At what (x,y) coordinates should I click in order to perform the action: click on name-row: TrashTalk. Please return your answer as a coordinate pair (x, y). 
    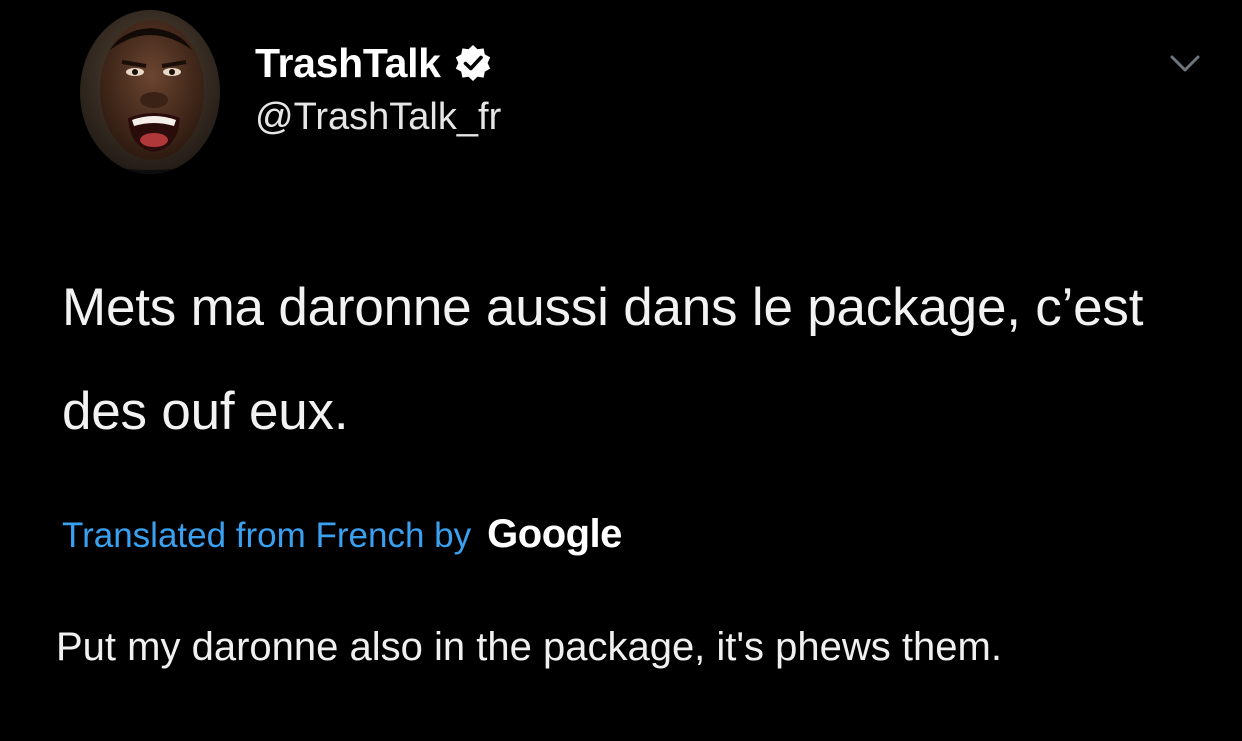
    Looking at the image, I should click on (378, 63).